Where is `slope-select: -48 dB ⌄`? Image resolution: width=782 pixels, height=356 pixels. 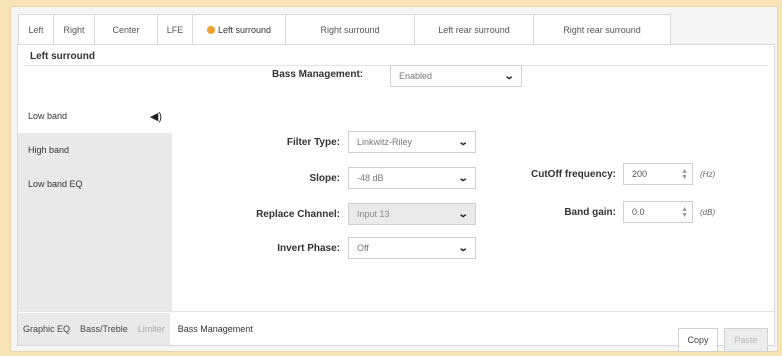
slope-select: -48 dB ⌄ is located at coordinates (412, 178).